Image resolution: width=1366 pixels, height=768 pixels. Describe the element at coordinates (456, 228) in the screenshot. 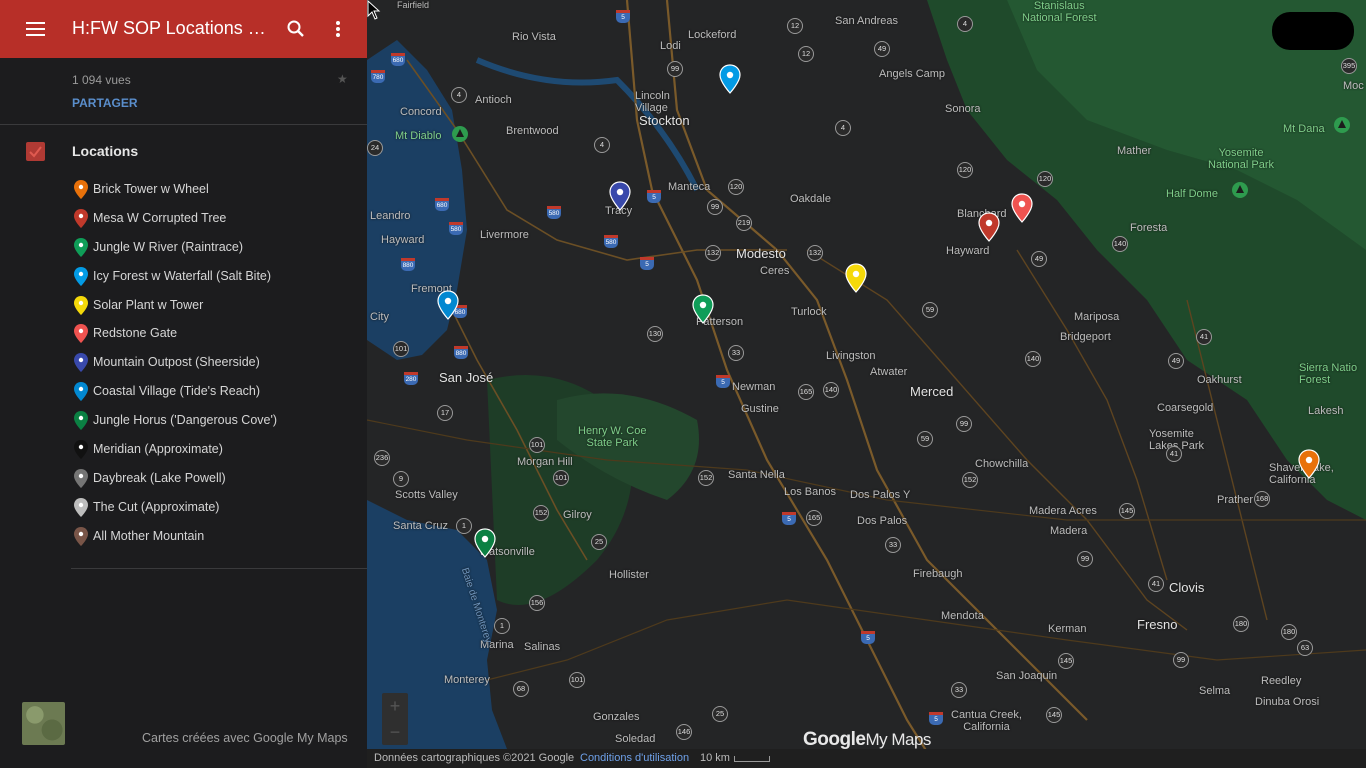

I see `interstate-shield: 580` at that location.